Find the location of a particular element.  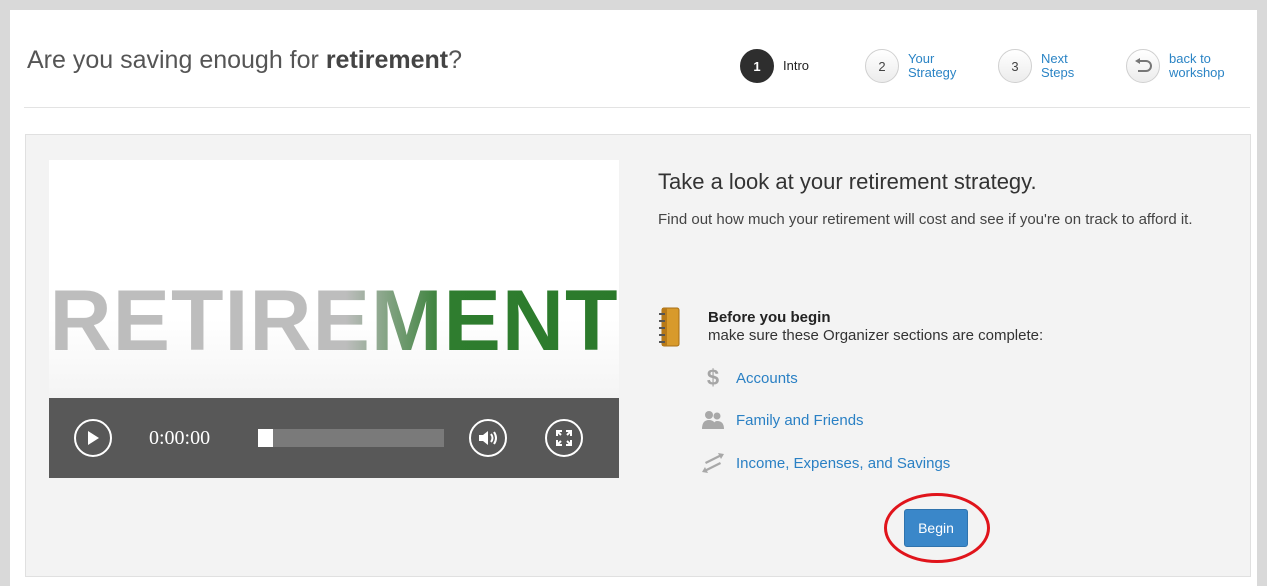

step-3-label: Next Steps is located at coordinates (1058, 65).